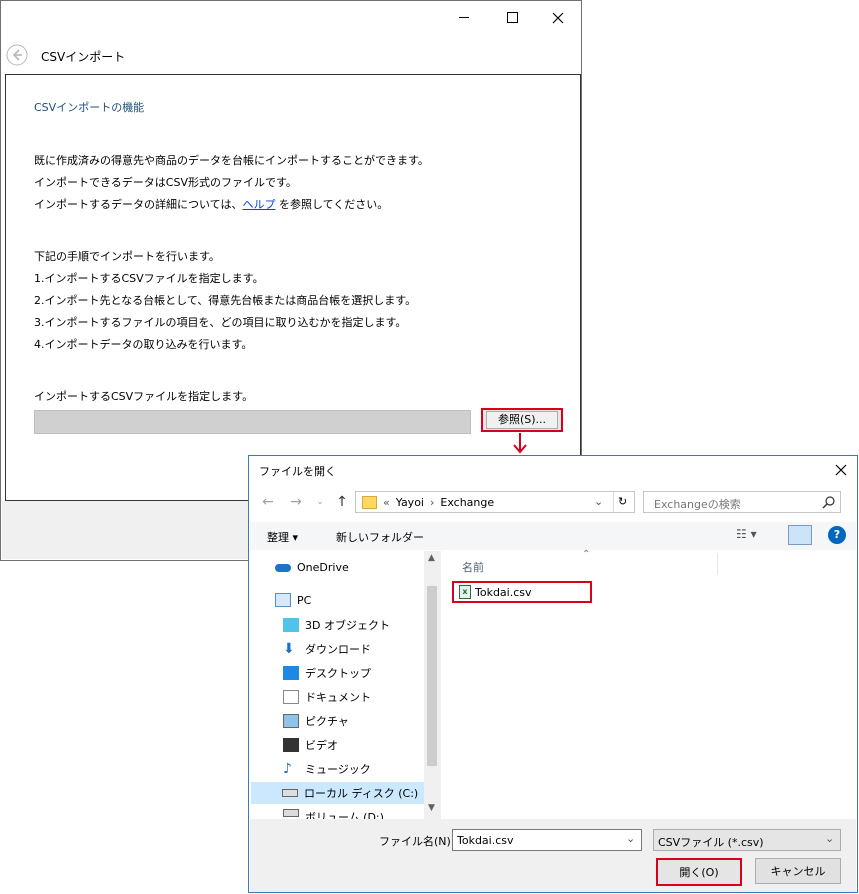 The width and height of the screenshot is (859, 894). I want to click on nav-label: ミュージック, so click(338, 769).